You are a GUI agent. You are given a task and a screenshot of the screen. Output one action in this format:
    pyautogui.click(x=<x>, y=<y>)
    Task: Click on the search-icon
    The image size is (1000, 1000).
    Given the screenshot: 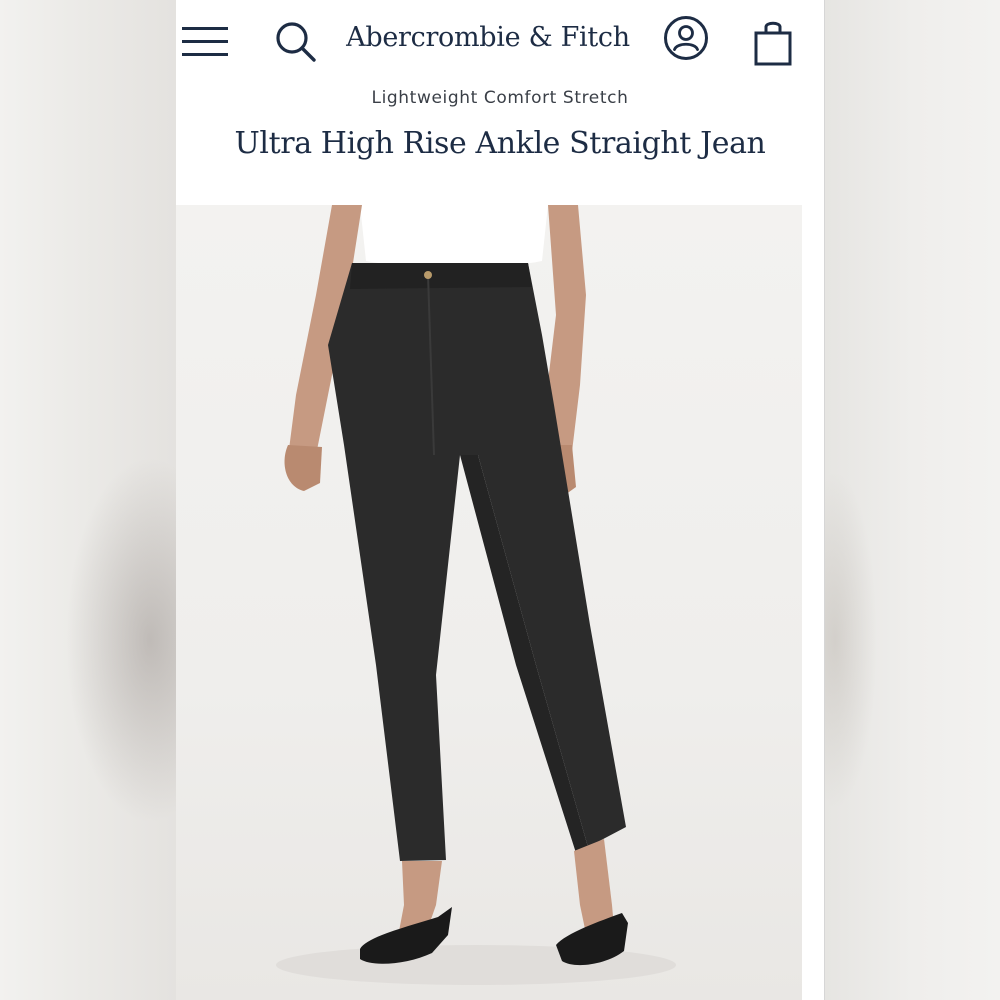 What is the action you would take?
    pyautogui.click(x=296, y=42)
    